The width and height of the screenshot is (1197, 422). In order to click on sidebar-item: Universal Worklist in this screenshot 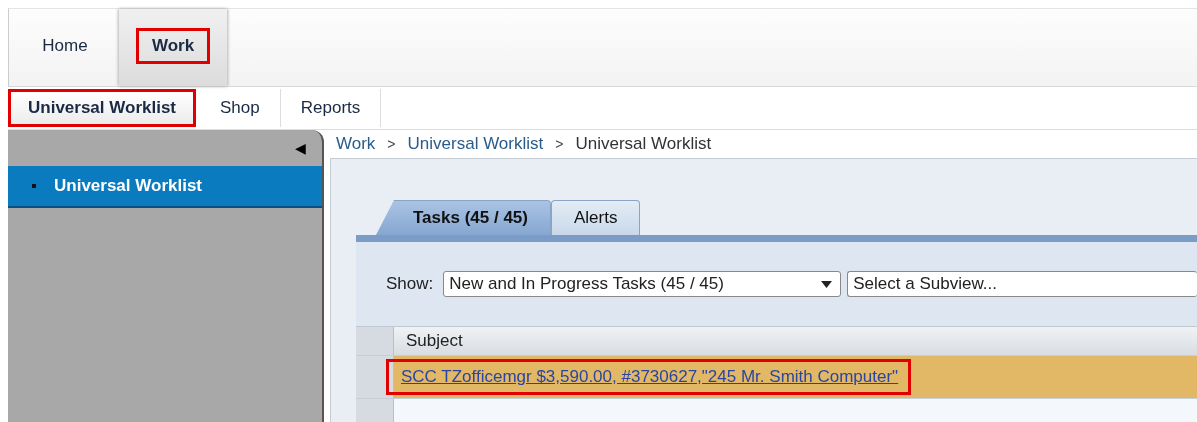, I will do `click(165, 187)`.